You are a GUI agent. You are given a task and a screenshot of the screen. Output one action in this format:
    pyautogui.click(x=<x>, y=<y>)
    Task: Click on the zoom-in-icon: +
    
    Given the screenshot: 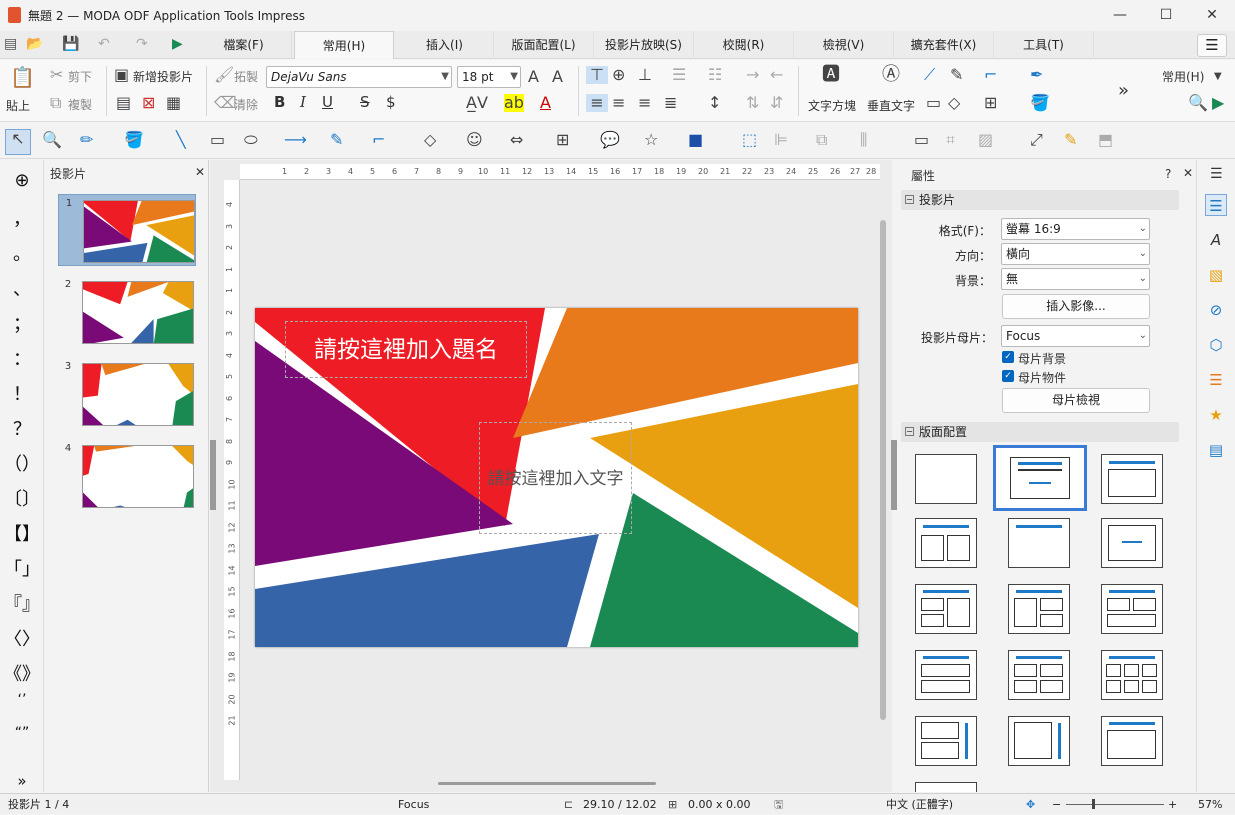 What is the action you would take?
    pyautogui.click(x=1172, y=804)
    